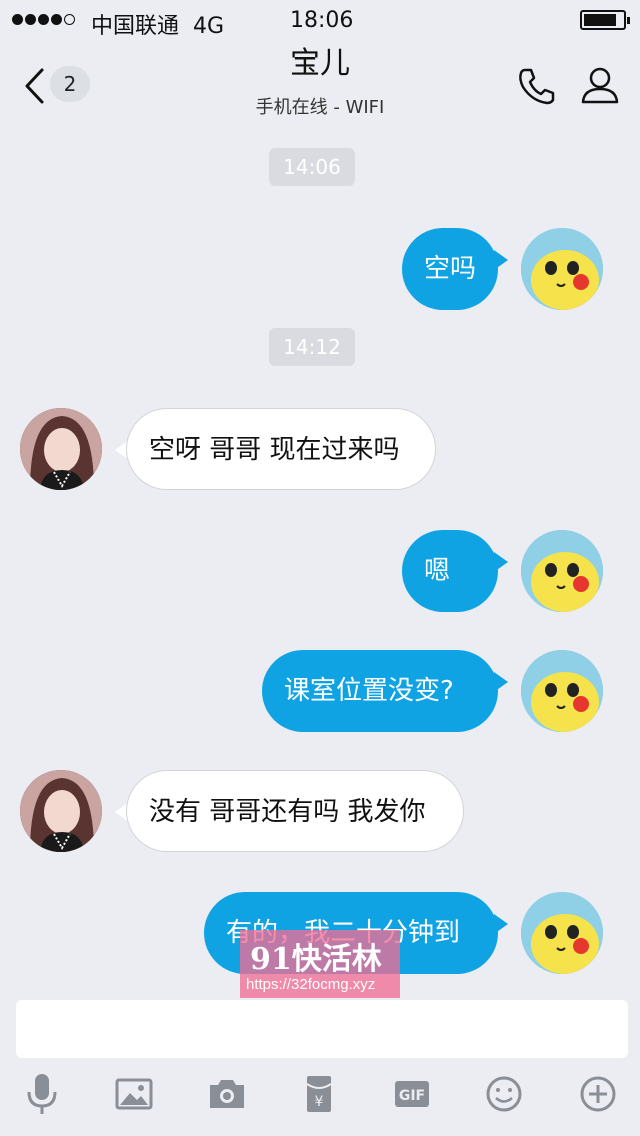 Image resolution: width=640 pixels, height=1136 pixels. Describe the element at coordinates (316, 959) in the screenshot. I see `watermark-text: 91快活林` at that location.